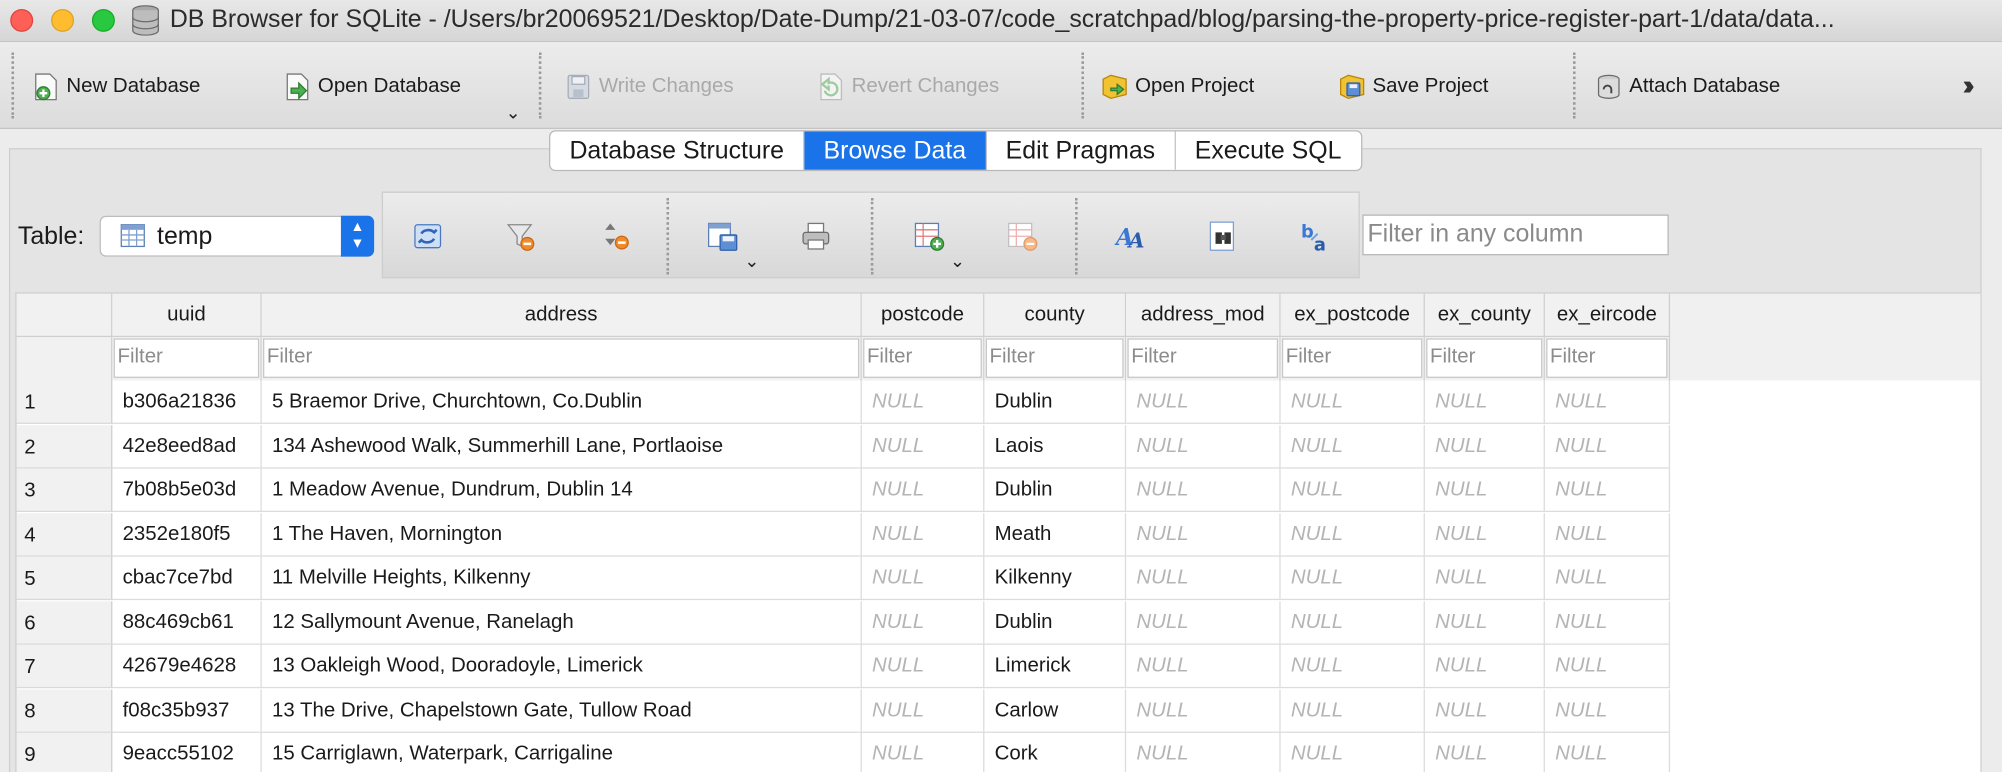 The width and height of the screenshot is (2002, 772). I want to click on cell-address: 11 Melville Heights, Kilkenny, so click(561, 578).